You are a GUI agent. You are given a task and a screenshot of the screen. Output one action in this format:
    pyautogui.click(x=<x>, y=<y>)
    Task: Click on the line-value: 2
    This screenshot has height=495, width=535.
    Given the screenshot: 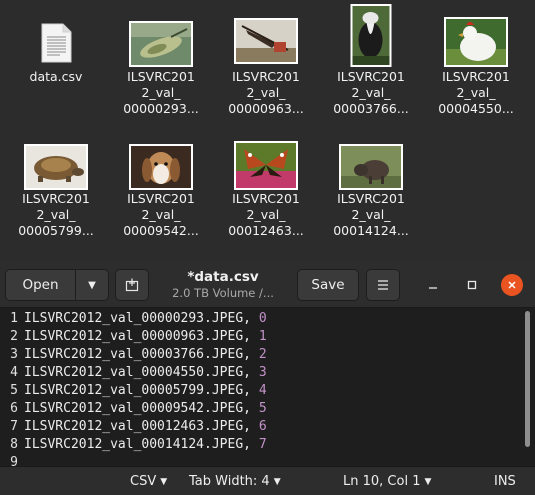 What is the action you would take?
    pyautogui.click(x=262, y=354)
    